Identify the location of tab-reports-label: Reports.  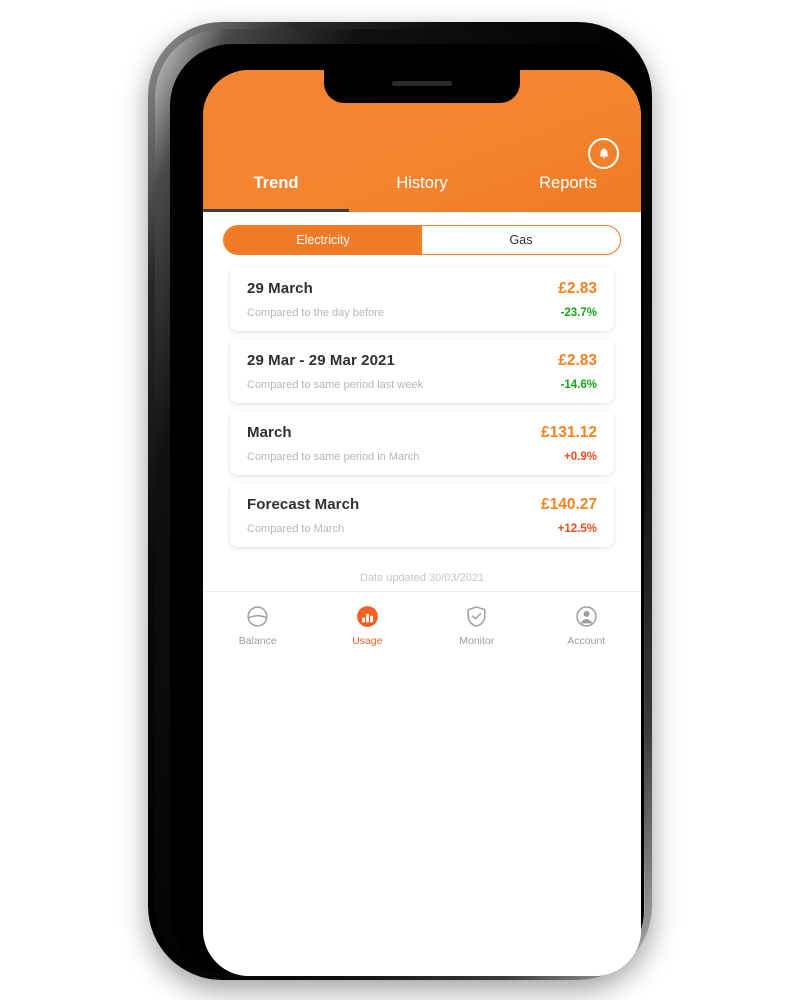
(568, 183).